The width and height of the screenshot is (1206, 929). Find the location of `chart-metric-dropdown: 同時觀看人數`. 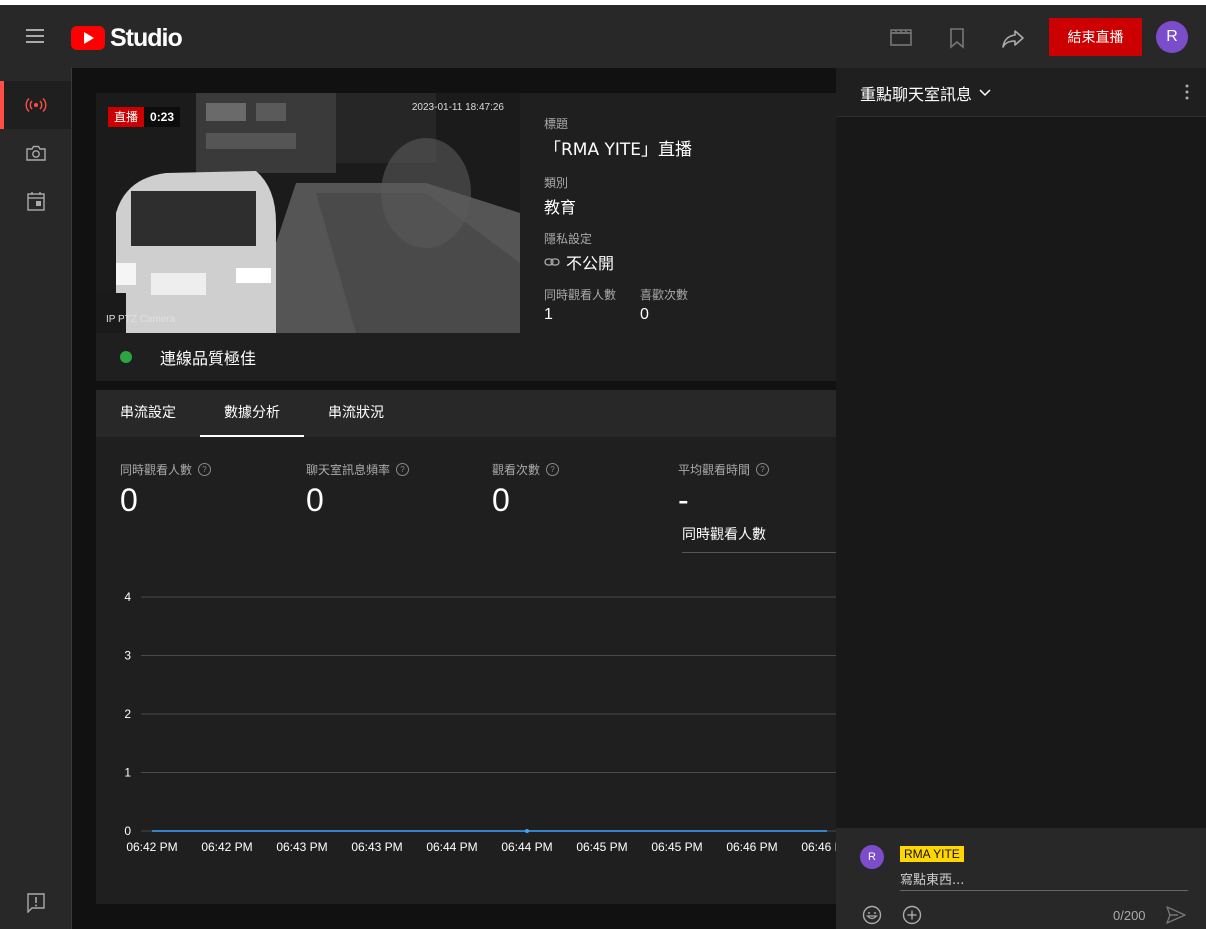

chart-metric-dropdown: 同時觀看人數 is located at coordinates (759, 535).